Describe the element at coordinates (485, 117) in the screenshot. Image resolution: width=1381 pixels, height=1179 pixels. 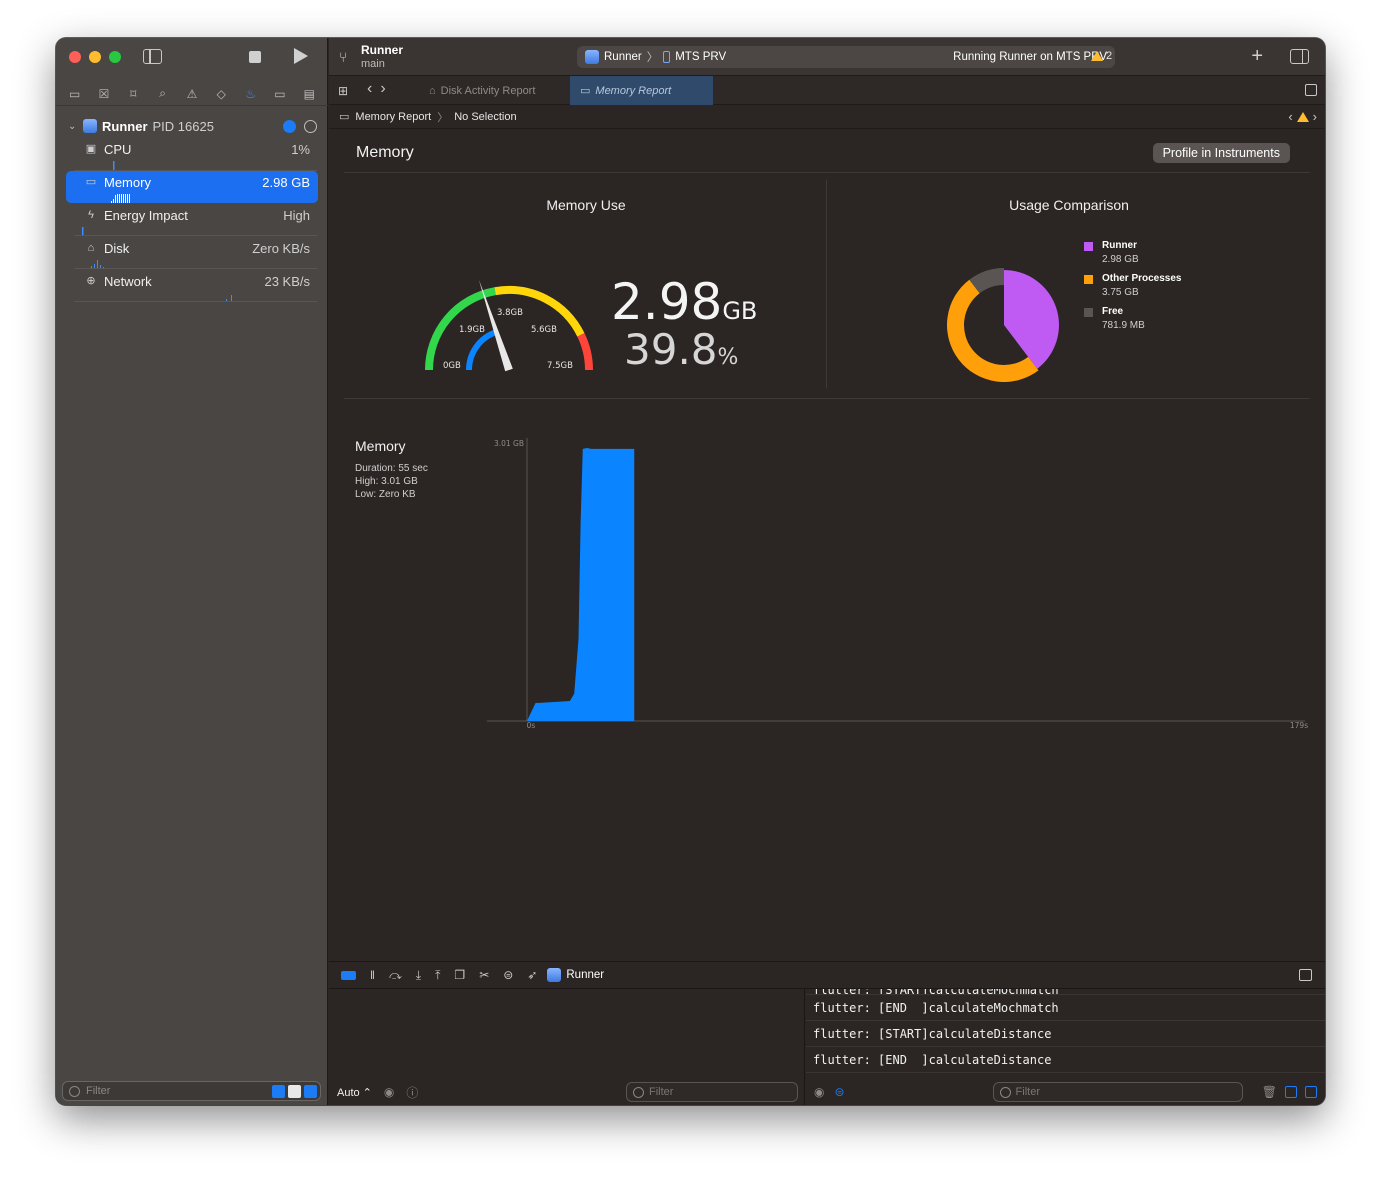
I see `jumpbar-item: No Selection` at that location.